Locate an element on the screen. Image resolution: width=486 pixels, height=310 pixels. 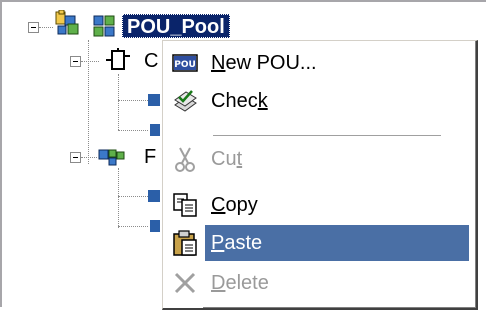
child2-collapse-toggle is located at coordinates (75, 157).